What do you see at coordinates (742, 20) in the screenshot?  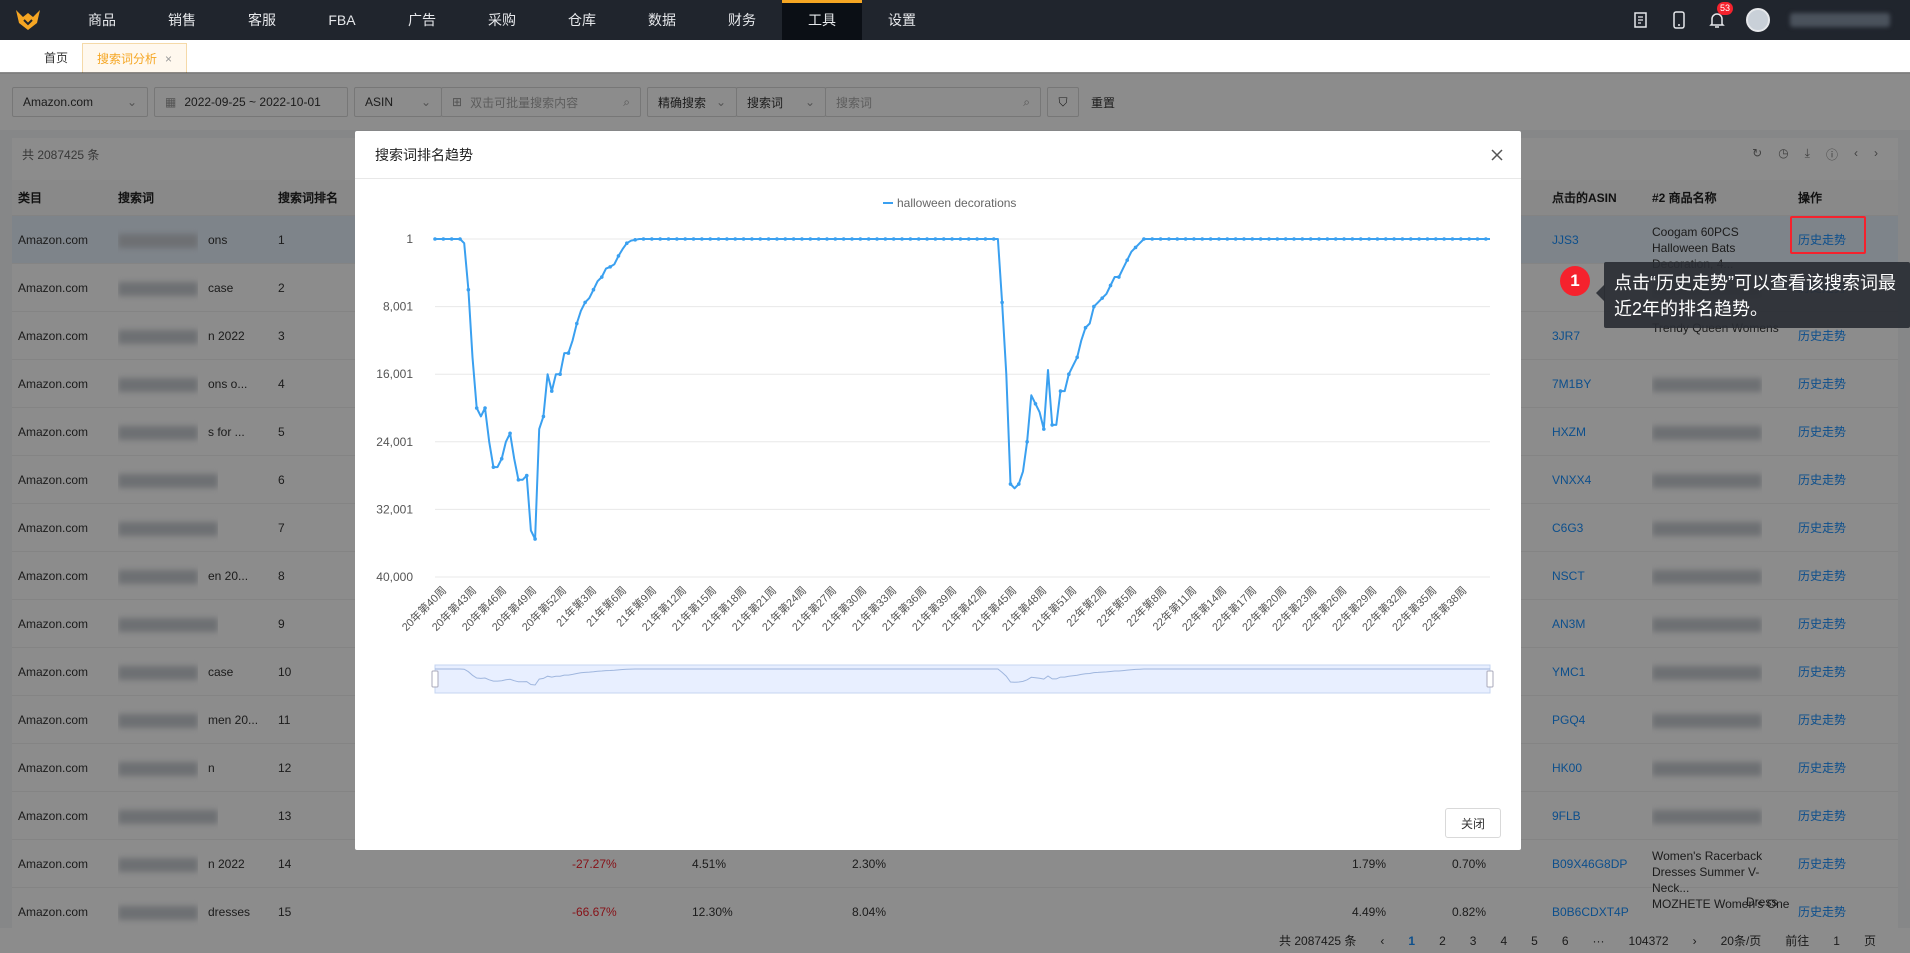 I see `nav-item-8: 财务` at bounding box center [742, 20].